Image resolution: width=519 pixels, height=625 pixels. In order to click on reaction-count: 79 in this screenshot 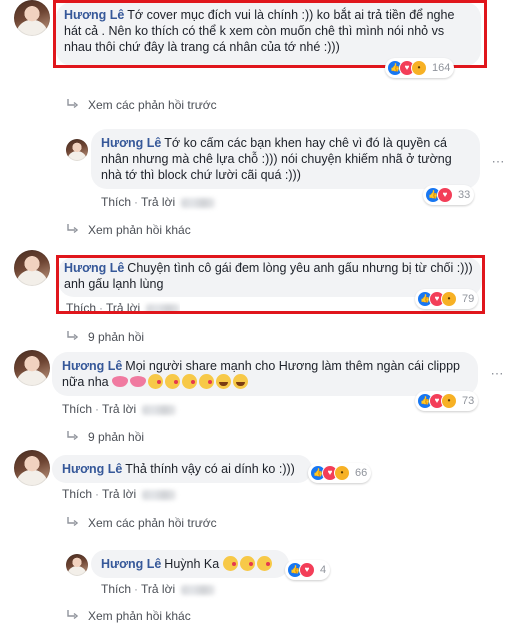, I will do `click(468, 299)`.